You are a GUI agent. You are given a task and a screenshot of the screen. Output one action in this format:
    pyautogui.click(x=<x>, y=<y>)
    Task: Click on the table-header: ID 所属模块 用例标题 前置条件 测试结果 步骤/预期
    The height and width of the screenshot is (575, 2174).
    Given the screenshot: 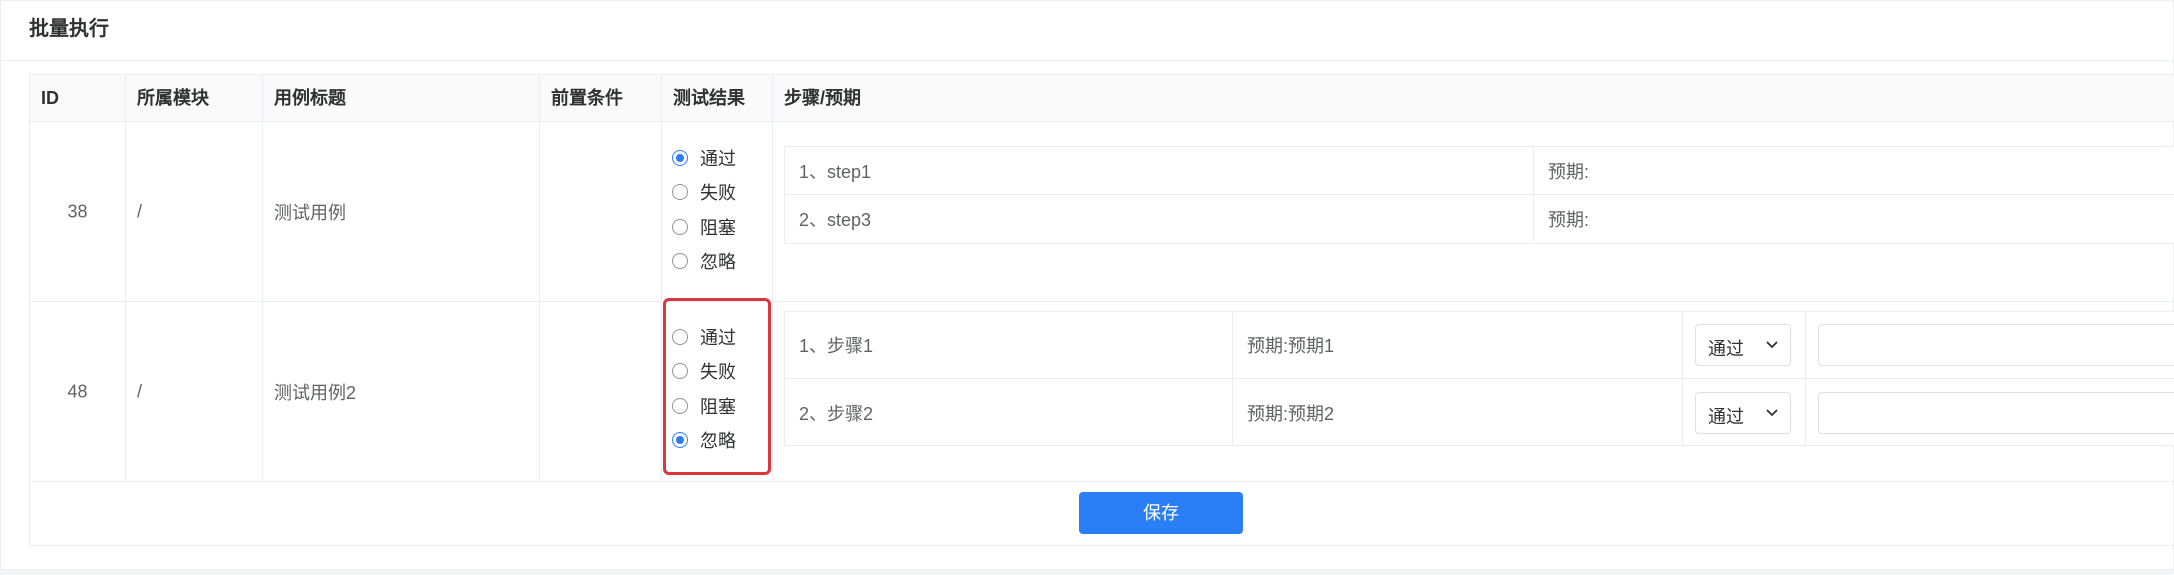 What is the action you would take?
    pyautogui.click(x=1102, y=98)
    